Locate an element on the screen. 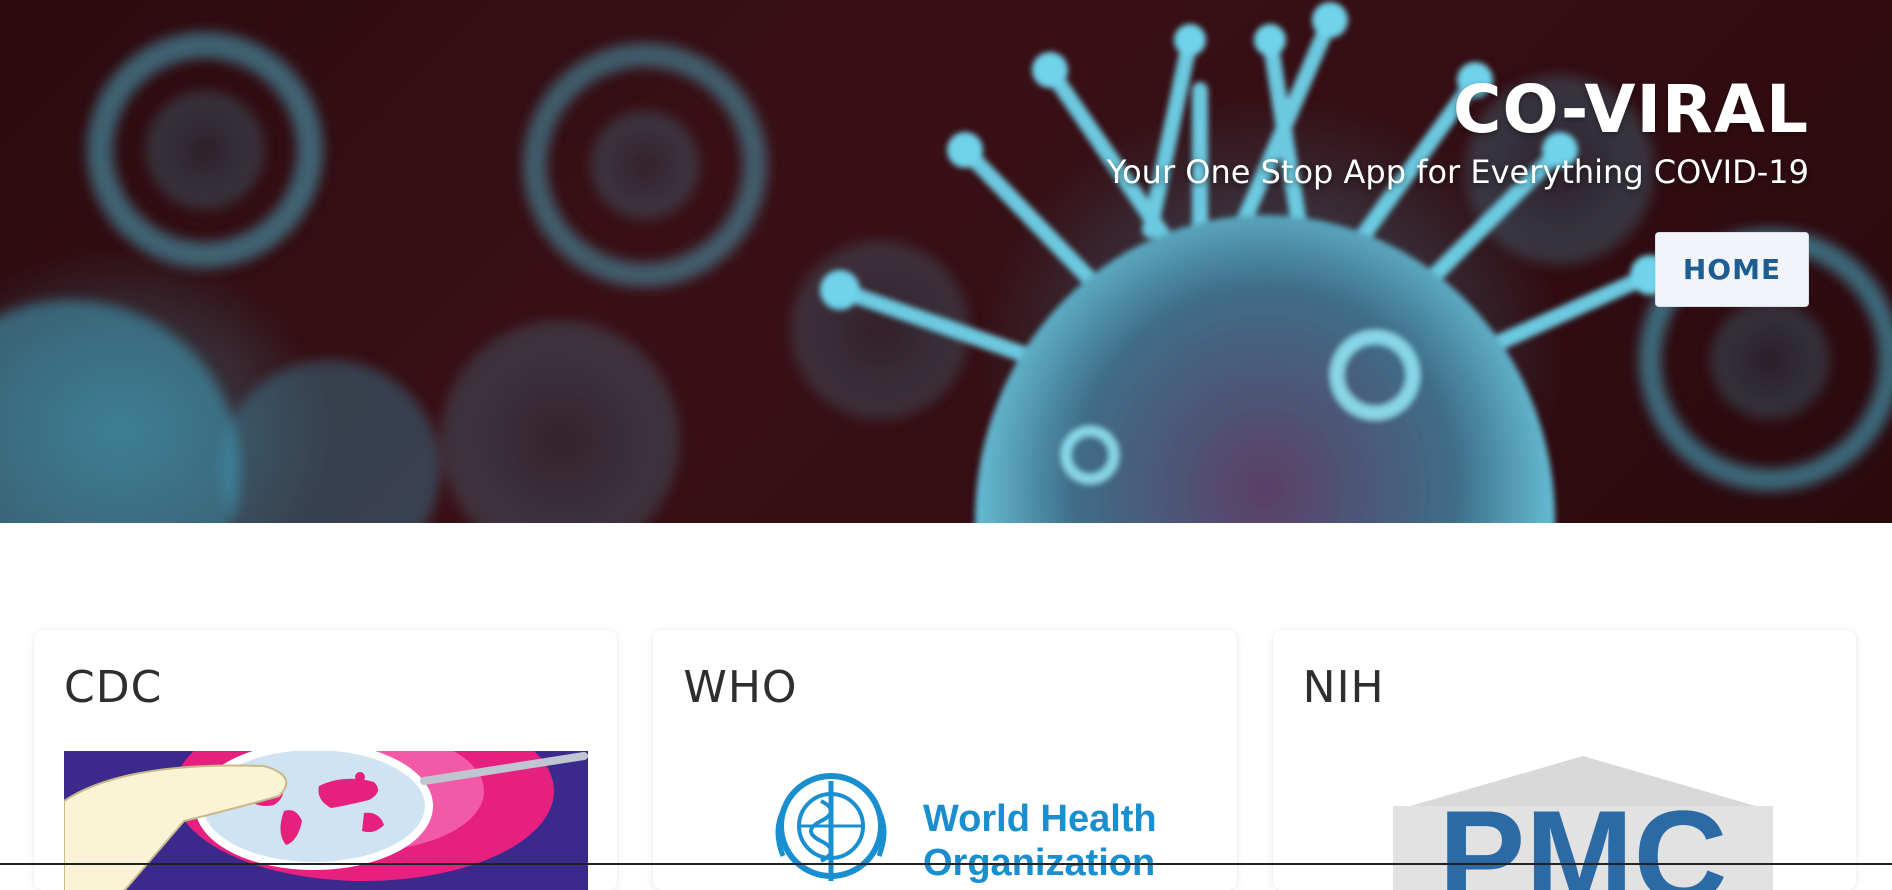 This screenshot has height=890, width=1892. who-logo: World Health Organization is located at coordinates (945, 820).